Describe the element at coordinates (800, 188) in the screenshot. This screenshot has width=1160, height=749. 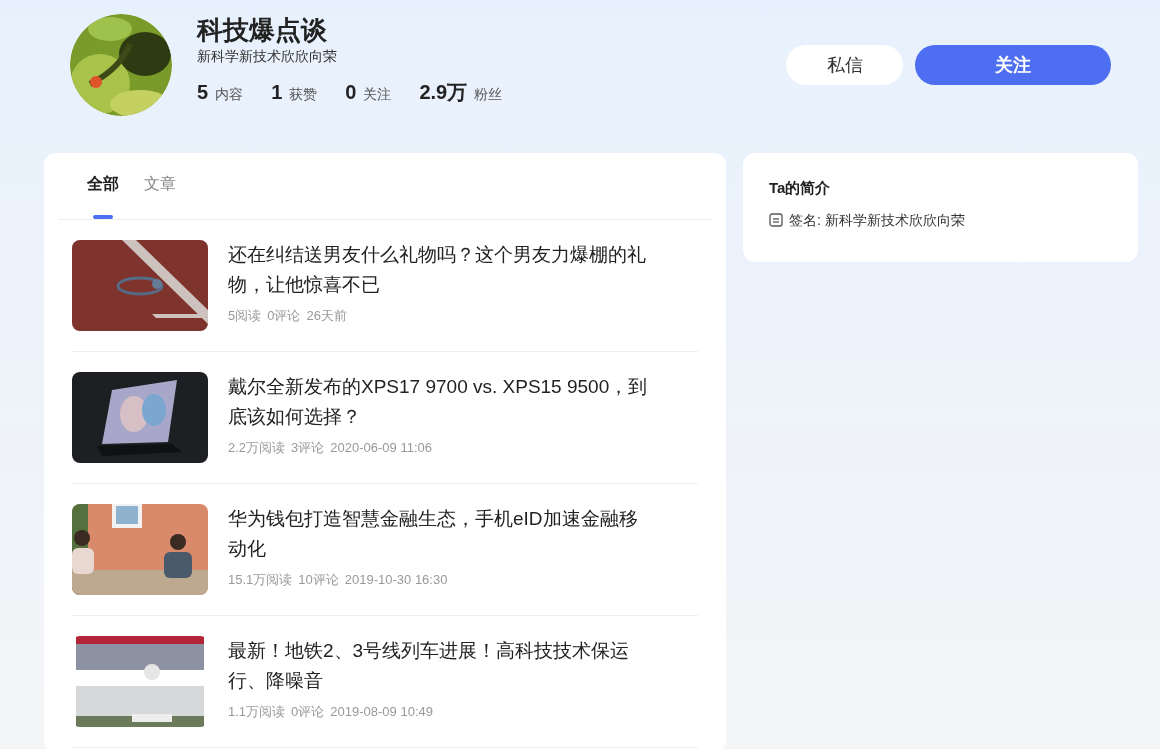
I see `intro-title: Ta的简介` at that location.